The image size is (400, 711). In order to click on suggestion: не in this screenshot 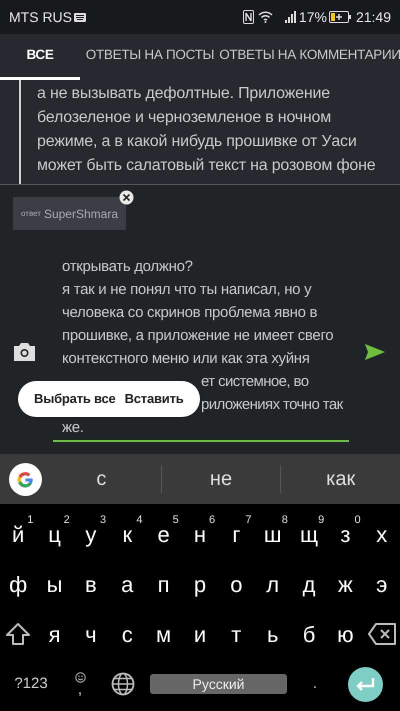, I will do `click(221, 479)`.